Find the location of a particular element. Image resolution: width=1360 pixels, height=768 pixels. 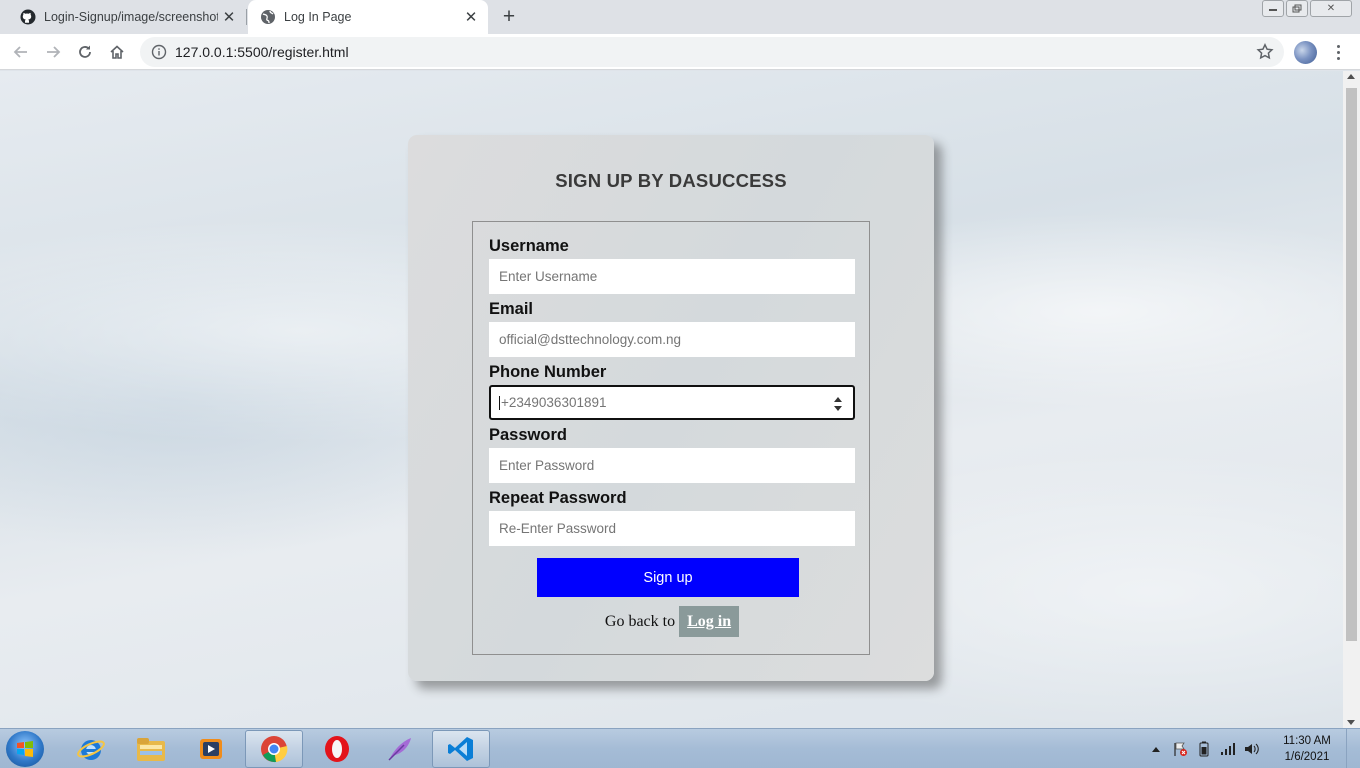

page-title: SIGN UP BY DASUCCESS is located at coordinates (671, 180).